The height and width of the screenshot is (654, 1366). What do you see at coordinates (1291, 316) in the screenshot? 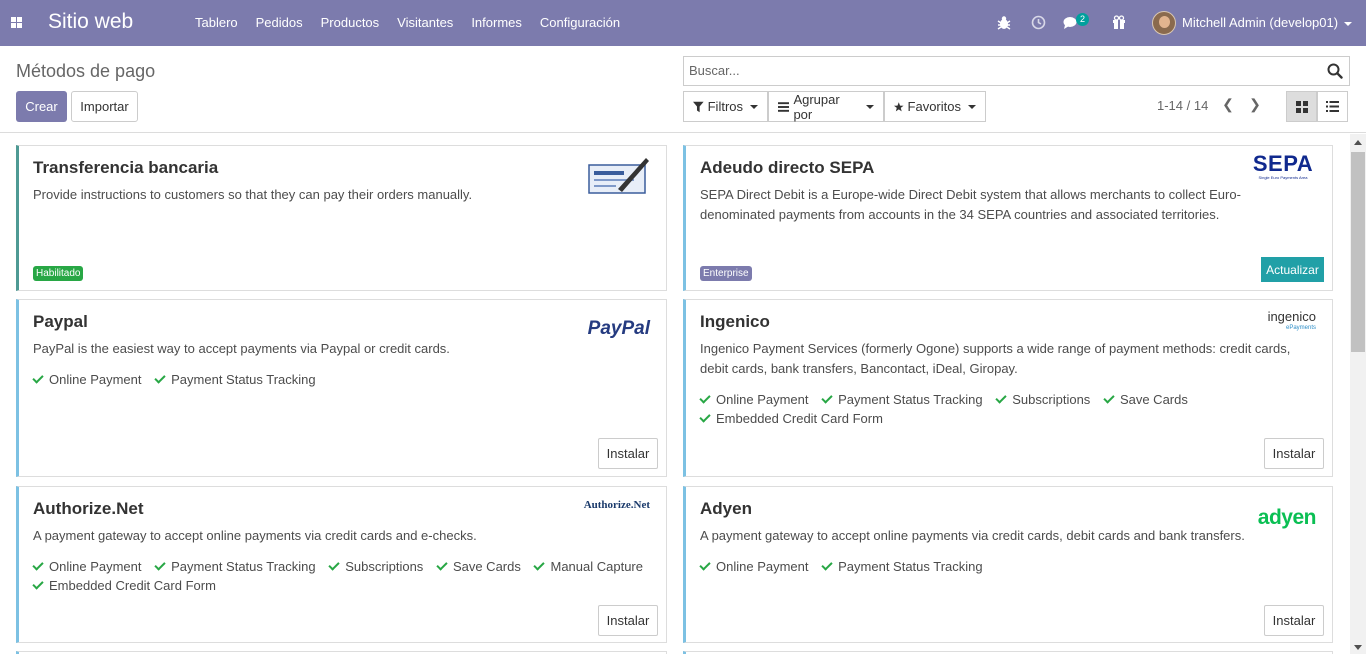
I see `ingenico-logo-text: ingenico` at bounding box center [1291, 316].